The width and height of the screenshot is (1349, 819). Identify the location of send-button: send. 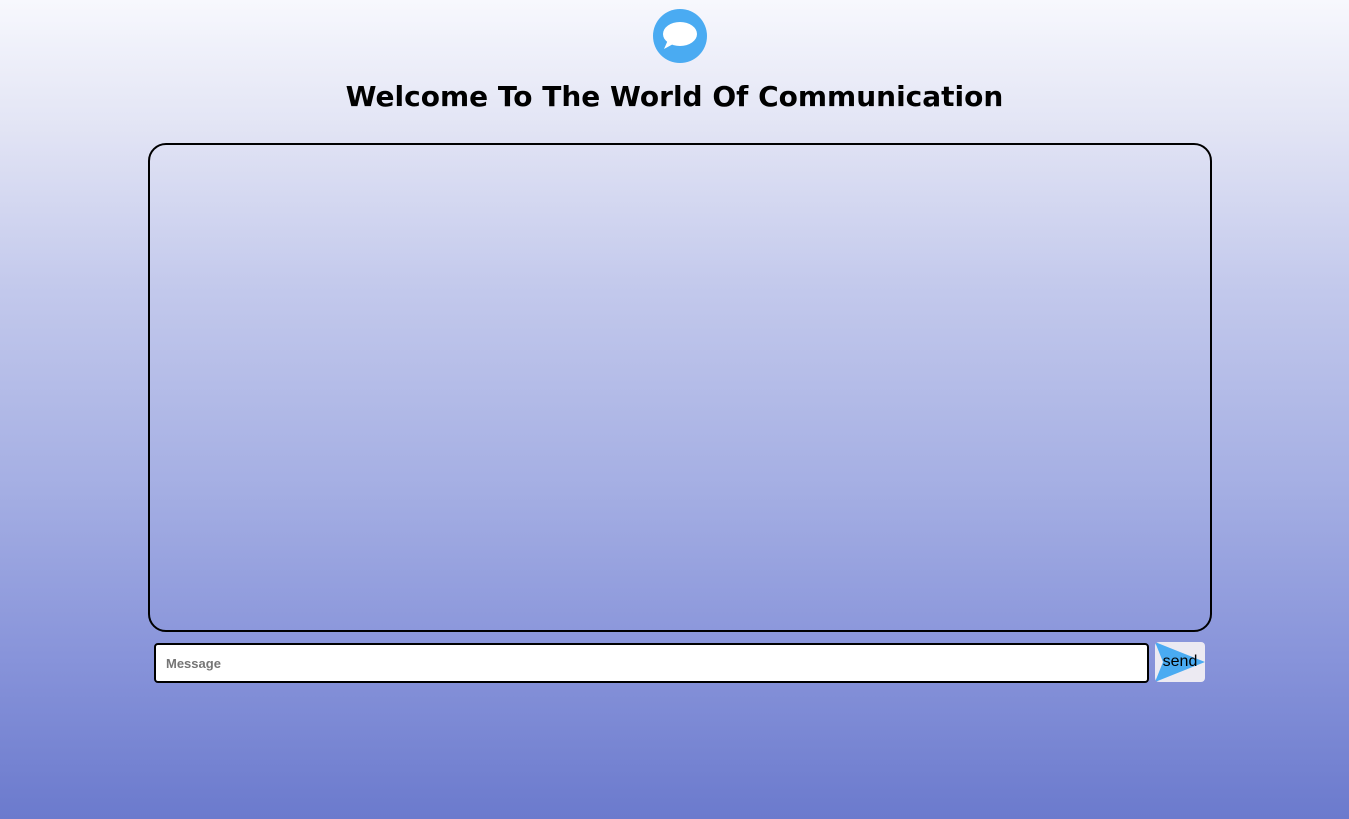
(1180, 662).